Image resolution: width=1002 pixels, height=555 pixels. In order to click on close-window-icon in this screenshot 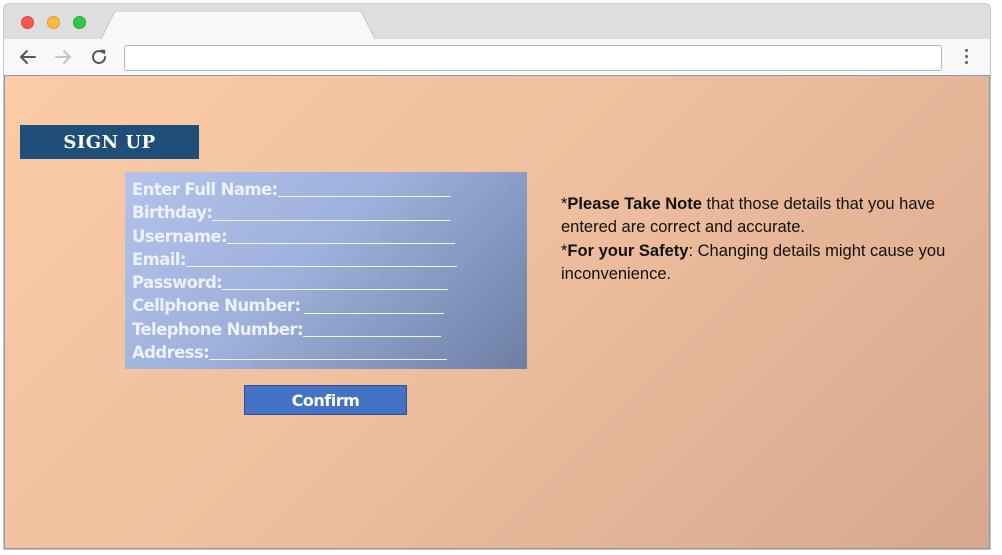, I will do `click(27, 22)`.